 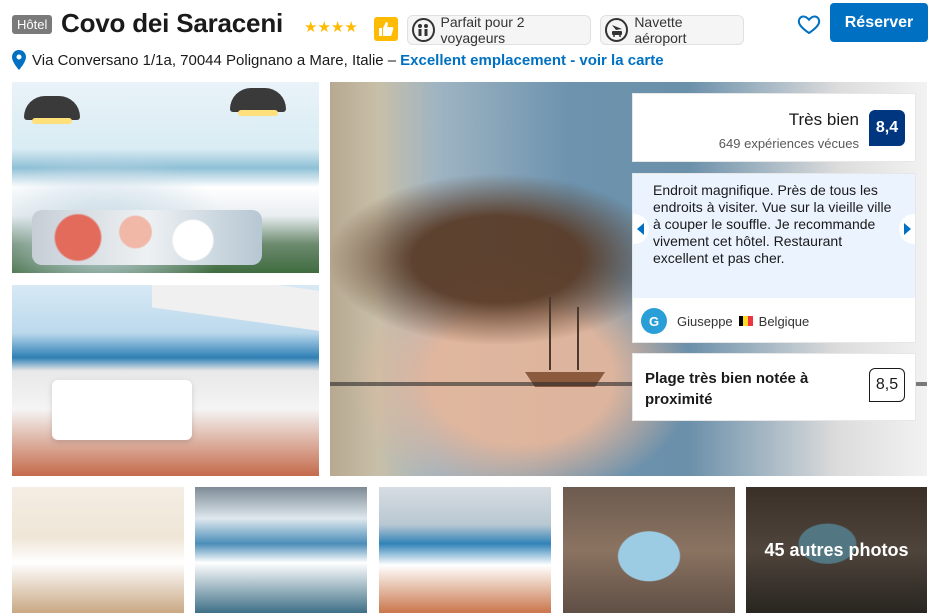 I want to click on gallery-thumbnail-more: 45 autres photos, so click(x=836, y=550).